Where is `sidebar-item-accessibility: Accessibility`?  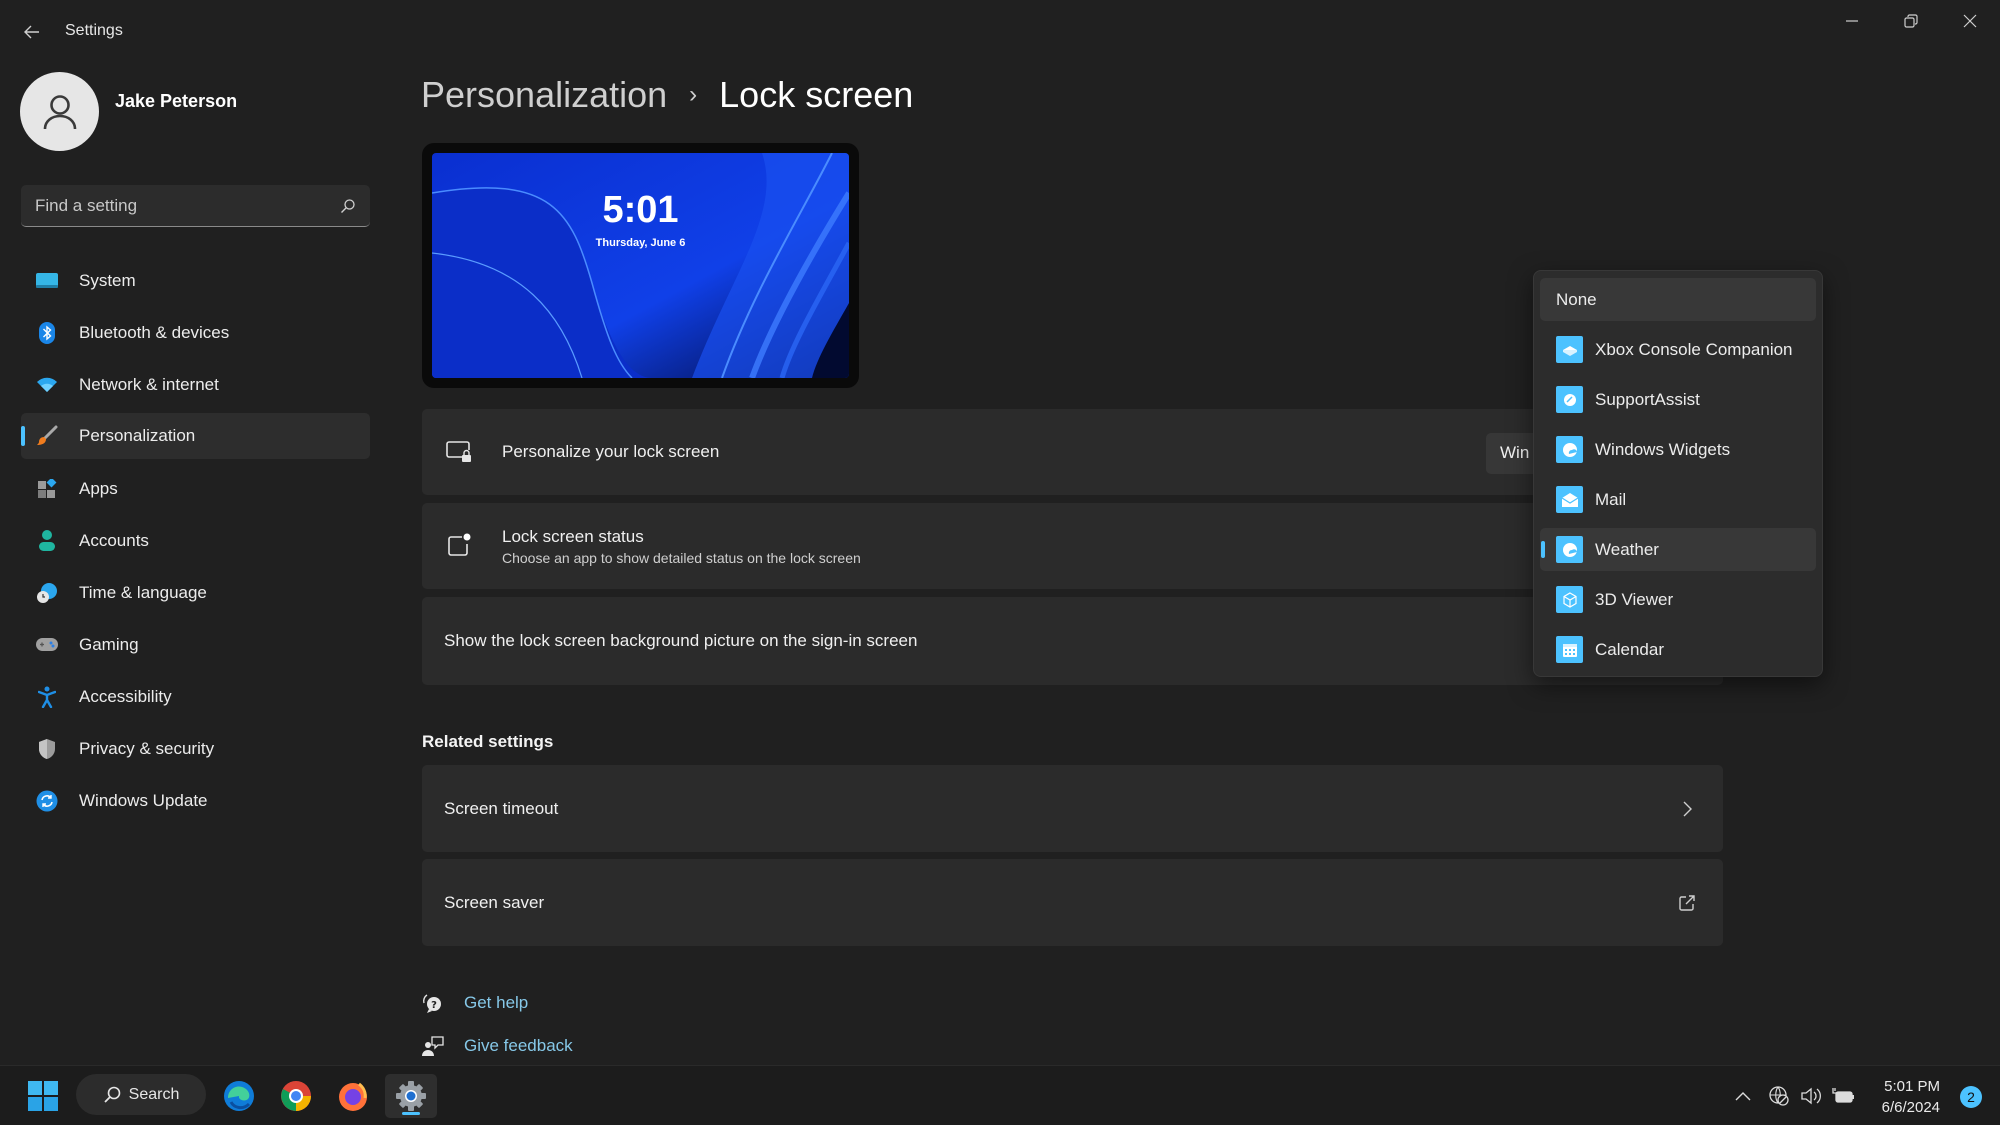 sidebar-item-accessibility: Accessibility is located at coordinates (195, 697).